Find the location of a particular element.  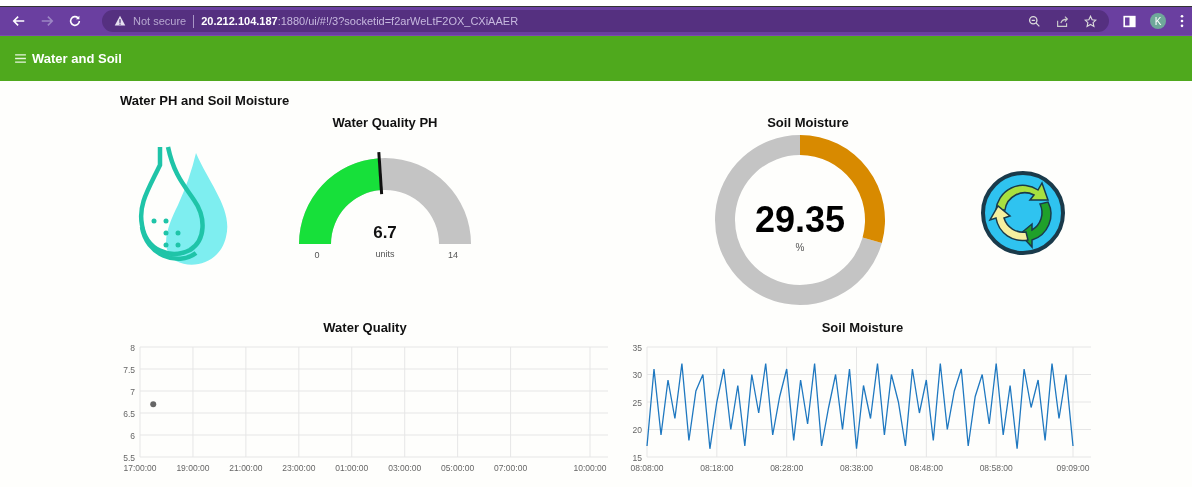

axis-label: 07:00:00 is located at coordinates (511, 468).